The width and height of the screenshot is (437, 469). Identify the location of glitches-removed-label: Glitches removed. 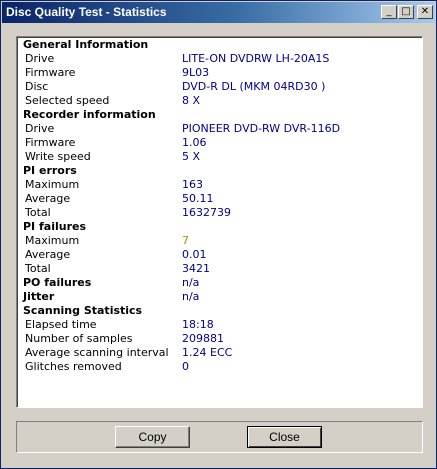
(73, 366).